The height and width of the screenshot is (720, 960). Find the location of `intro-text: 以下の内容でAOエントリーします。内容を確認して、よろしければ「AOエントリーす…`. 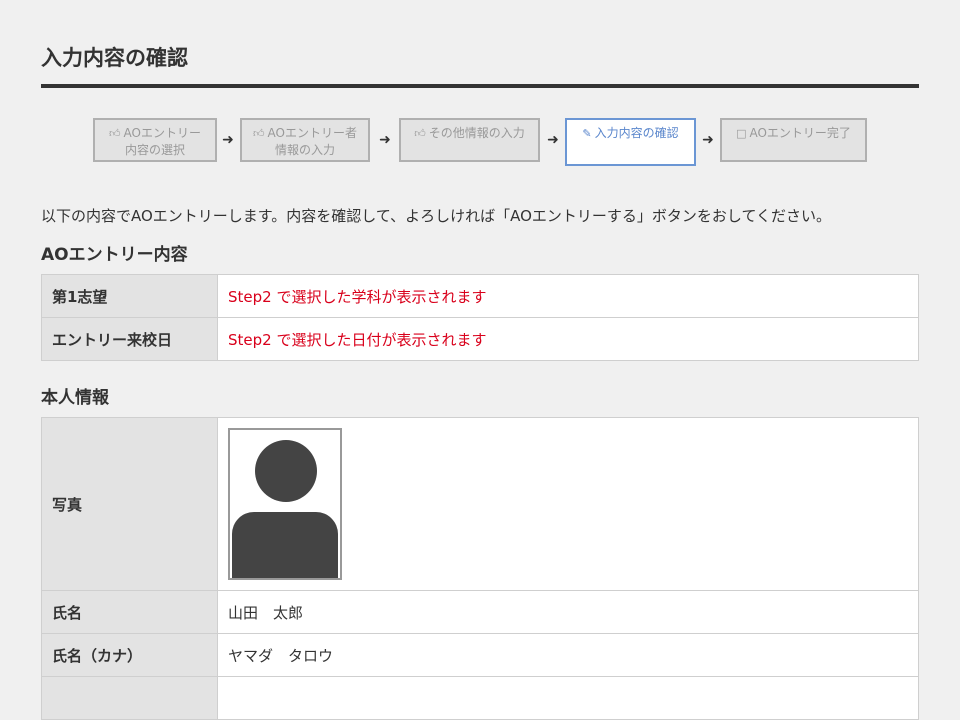

intro-text: 以下の内容でAOエントリーします。内容を確認して、よろしければ「AOエントリーす… is located at coordinates (436, 216).